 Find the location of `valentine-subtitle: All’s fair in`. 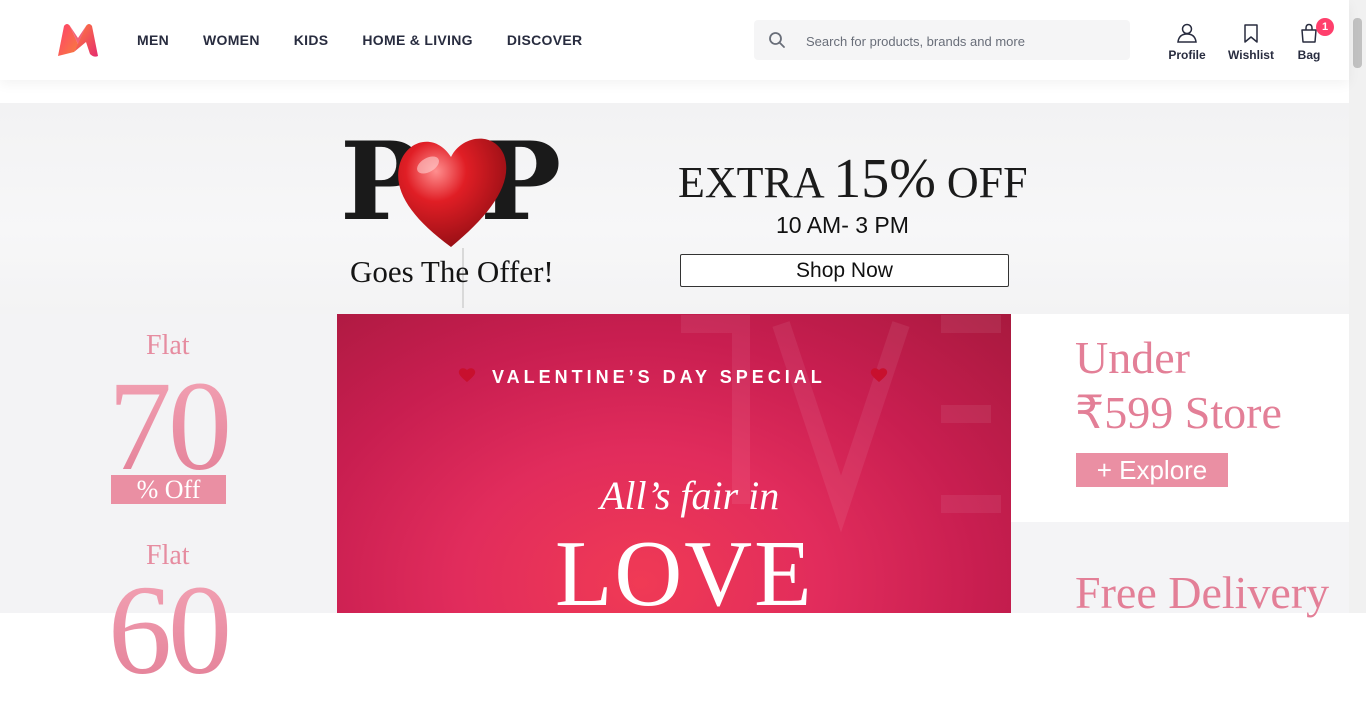

valentine-subtitle: All’s fair in is located at coordinates (690, 495).